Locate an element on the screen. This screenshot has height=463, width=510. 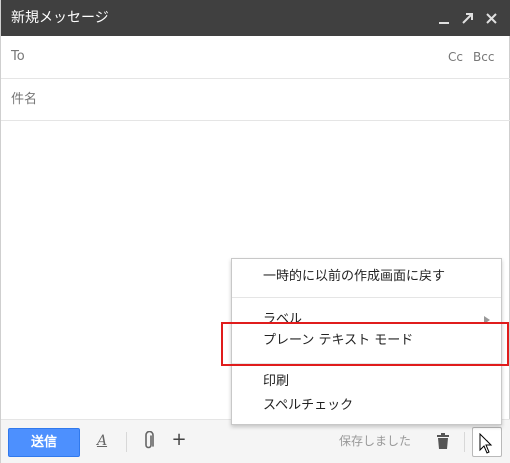
send-button: 送信 is located at coordinates (44, 442).